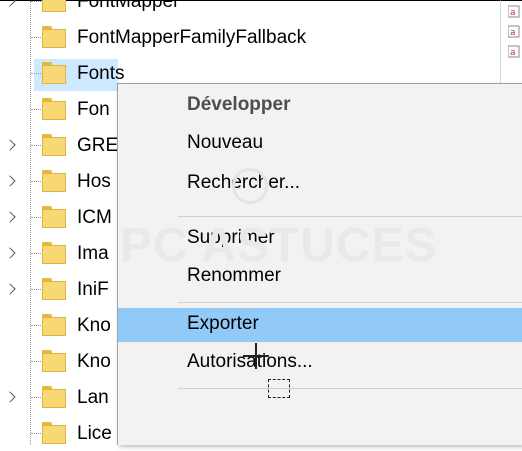 The image size is (522, 451). I want to click on menu-item-label: Nouveau, so click(225, 142).